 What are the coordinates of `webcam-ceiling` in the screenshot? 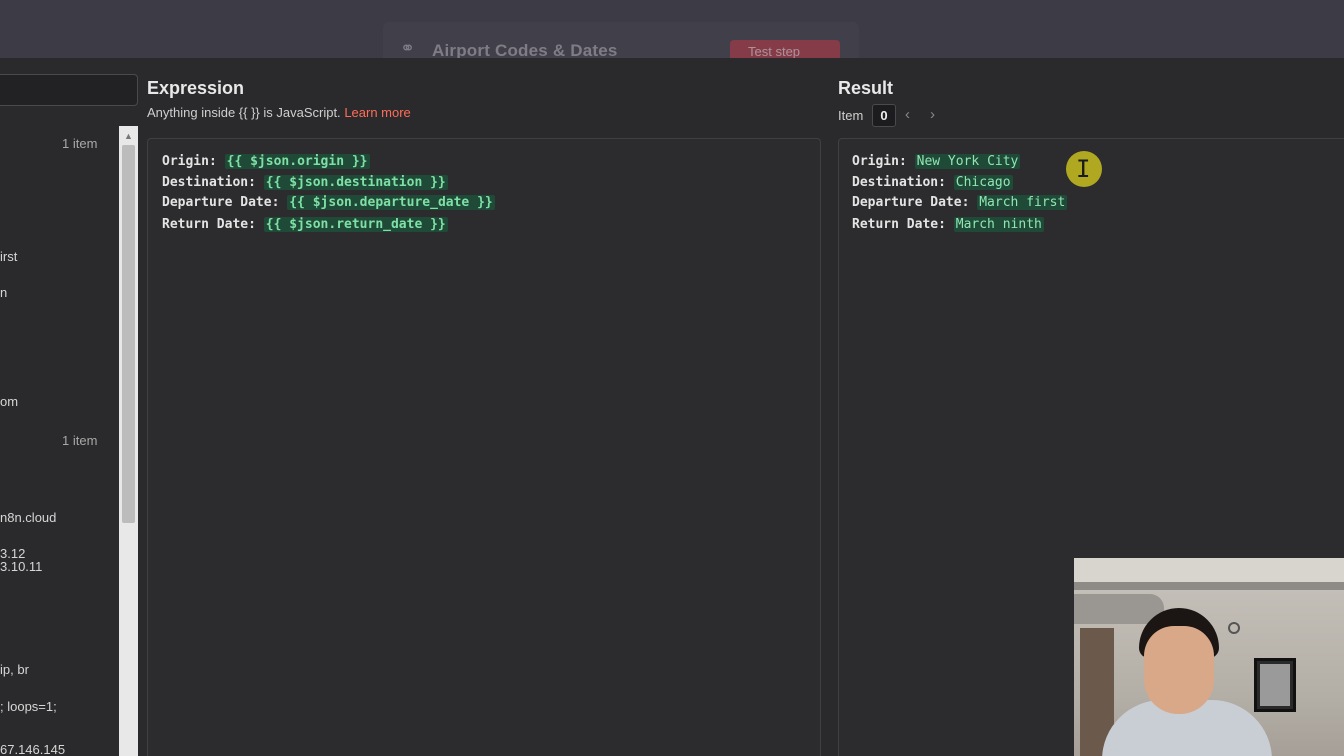 It's located at (1209, 571).